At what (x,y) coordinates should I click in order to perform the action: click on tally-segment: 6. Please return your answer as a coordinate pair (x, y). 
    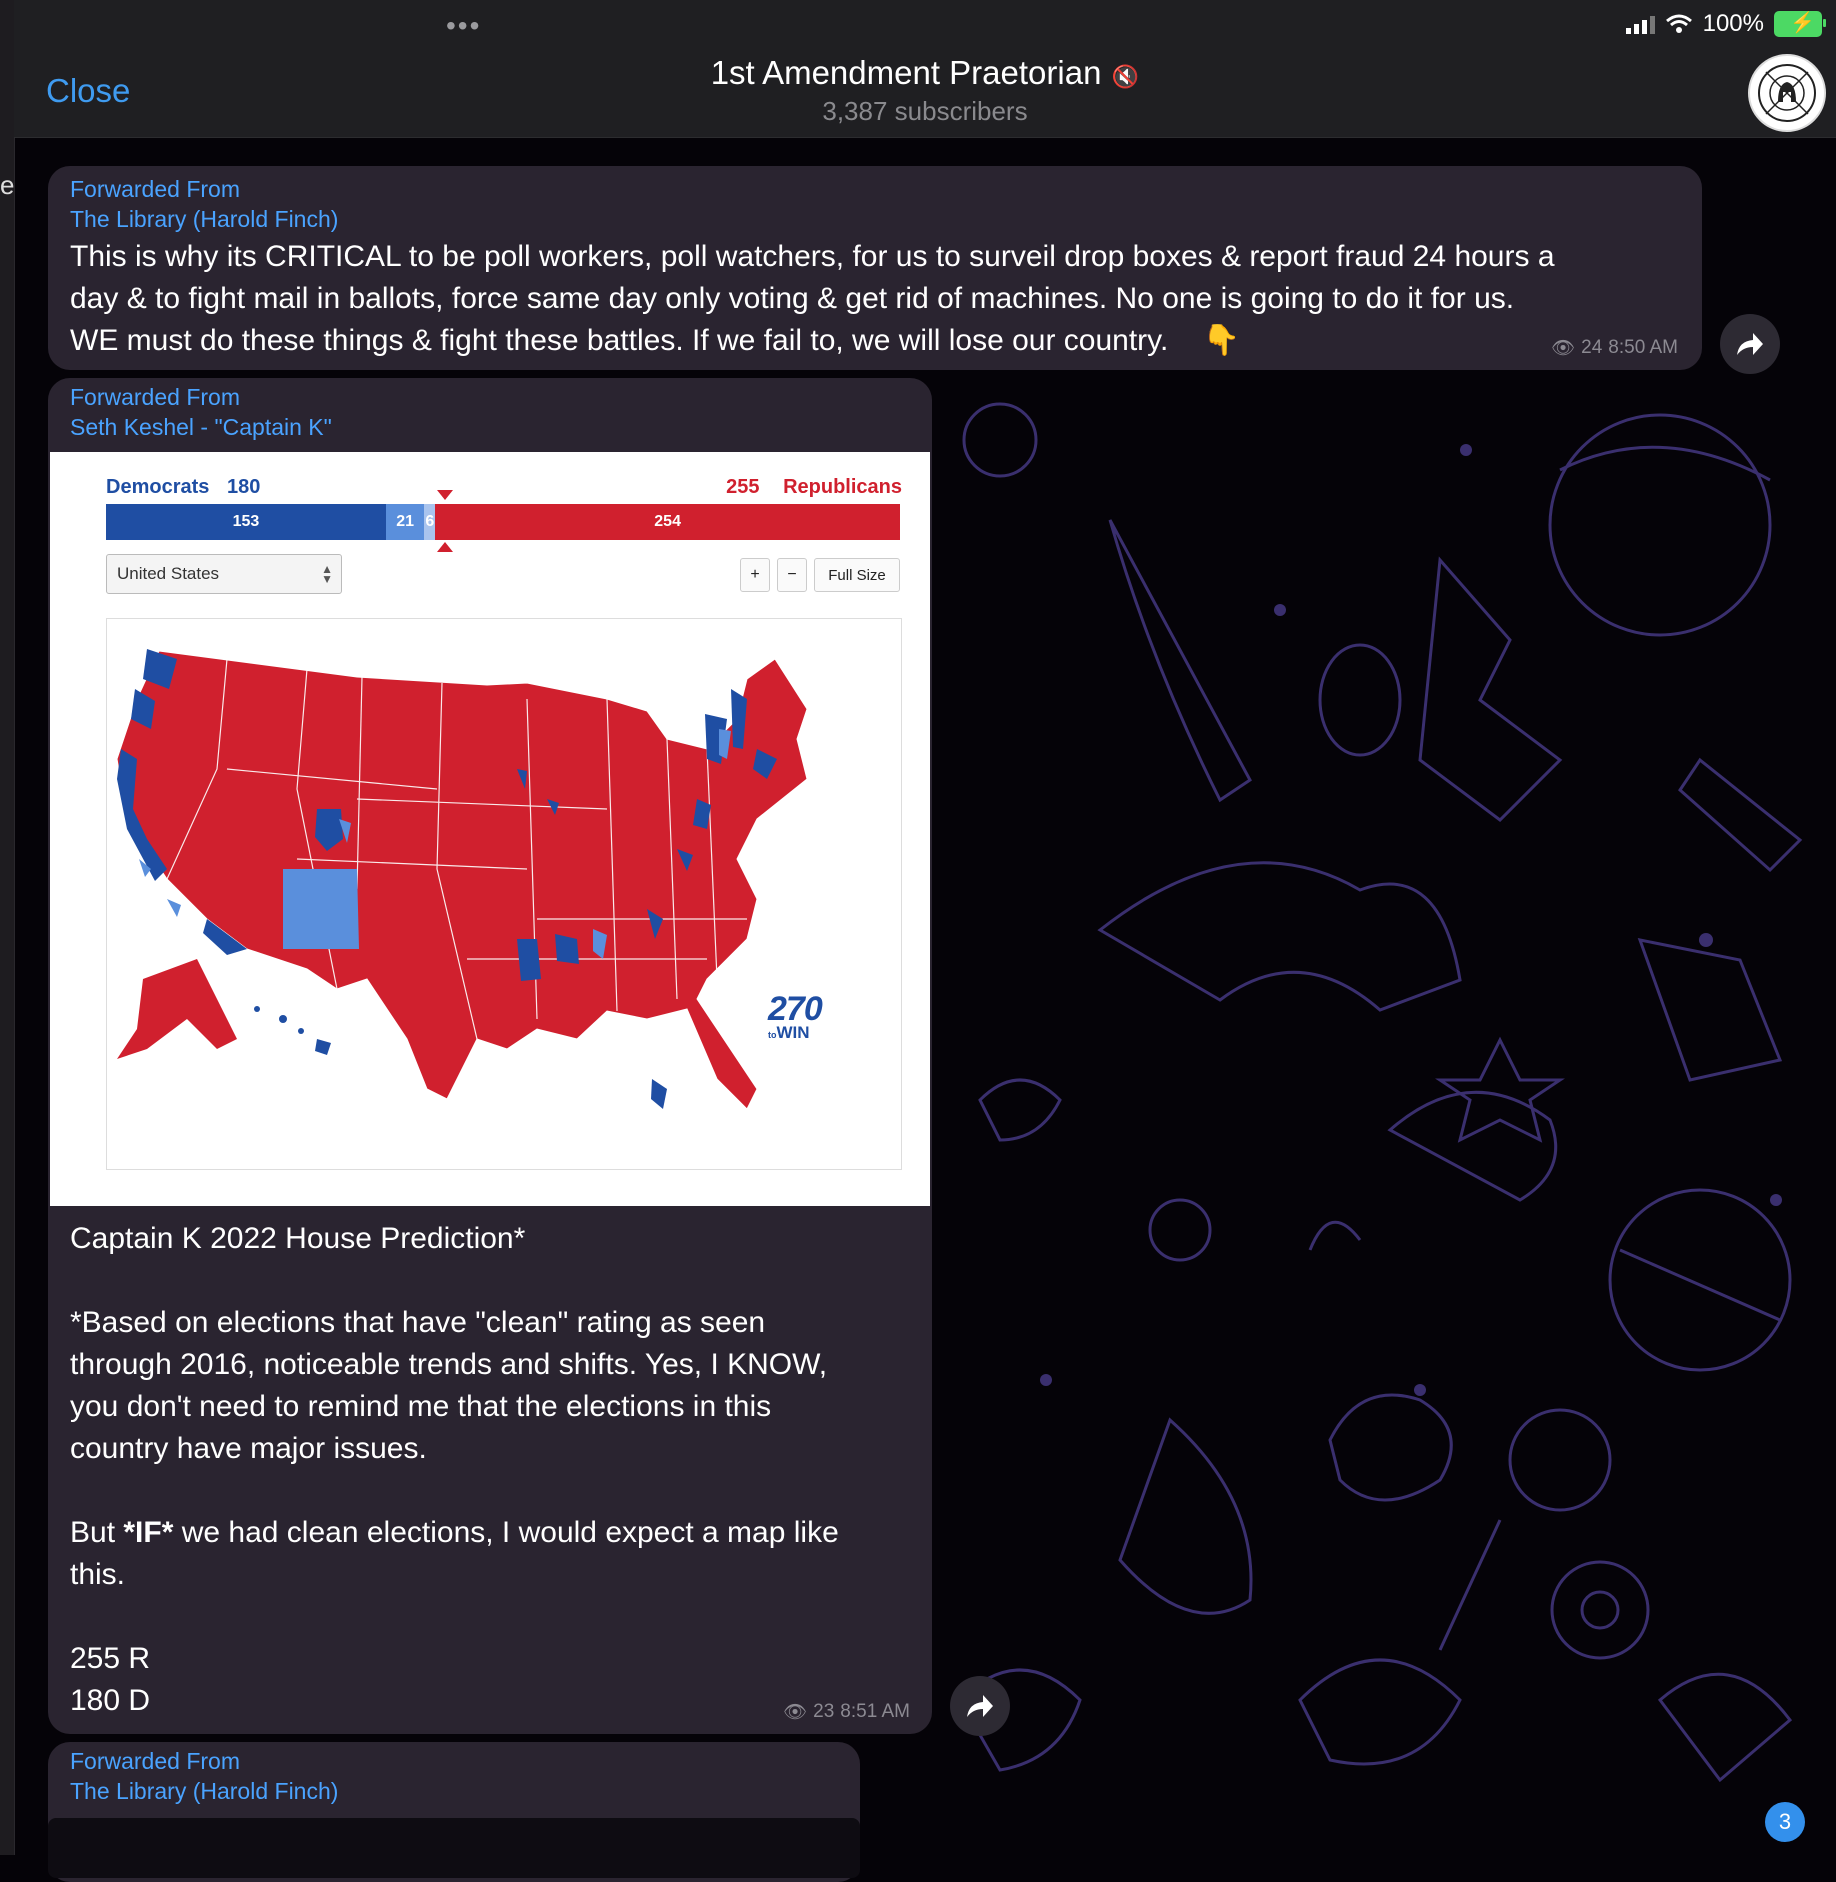
    Looking at the image, I should click on (430, 522).